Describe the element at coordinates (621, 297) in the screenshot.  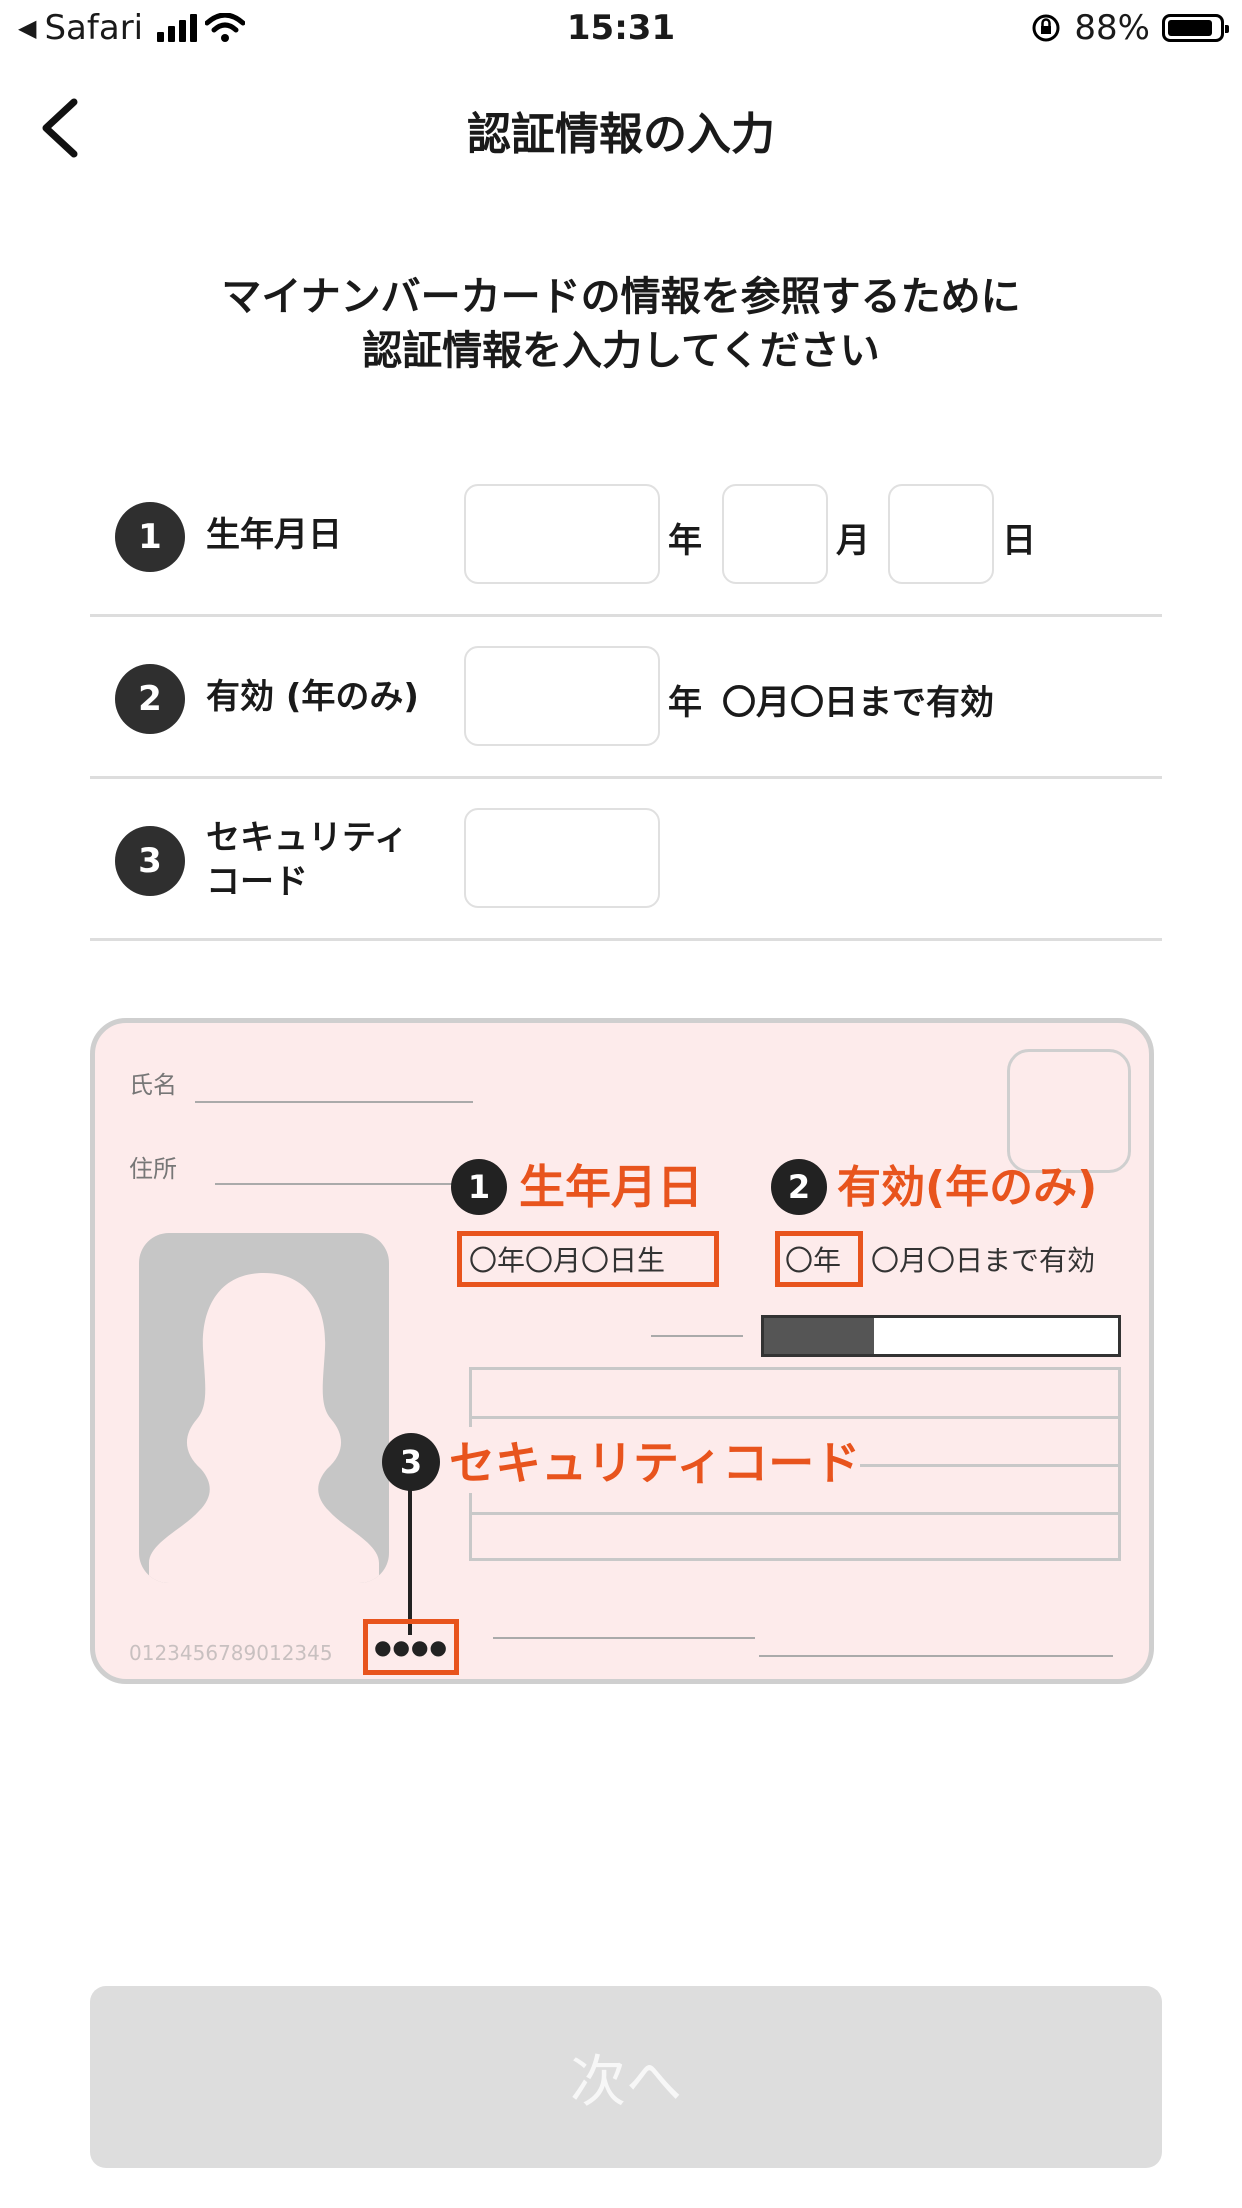
I see `intro-line-1: マイナンバーカードの情報を参照するために` at that location.